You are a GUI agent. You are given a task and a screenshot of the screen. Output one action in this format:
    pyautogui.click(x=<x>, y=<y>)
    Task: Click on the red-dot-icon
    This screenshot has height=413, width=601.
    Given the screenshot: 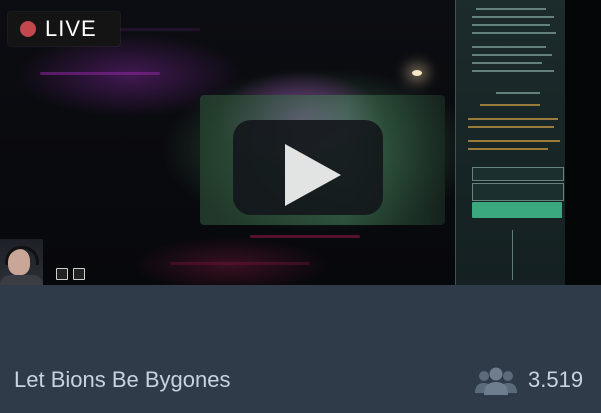 What is the action you would take?
    pyautogui.click(x=28, y=29)
    